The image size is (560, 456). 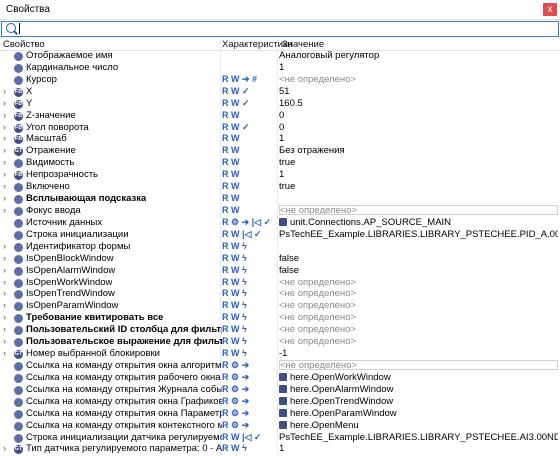 What do you see at coordinates (418, 354) in the screenshot?
I see `property-value: -1` at bounding box center [418, 354].